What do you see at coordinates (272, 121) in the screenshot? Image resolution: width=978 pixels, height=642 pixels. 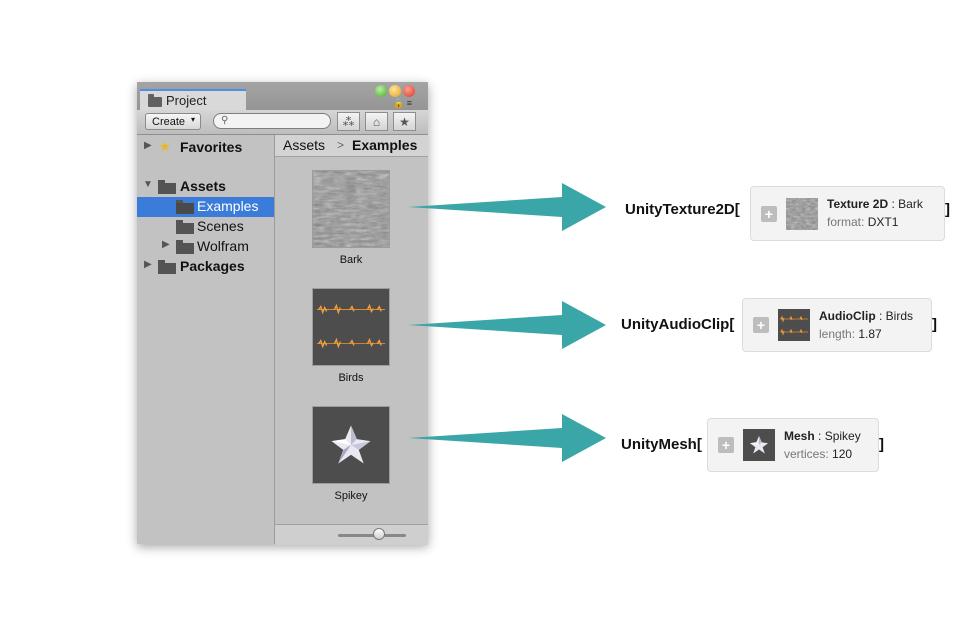 I see `search-input: ⚲` at bounding box center [272, 121].